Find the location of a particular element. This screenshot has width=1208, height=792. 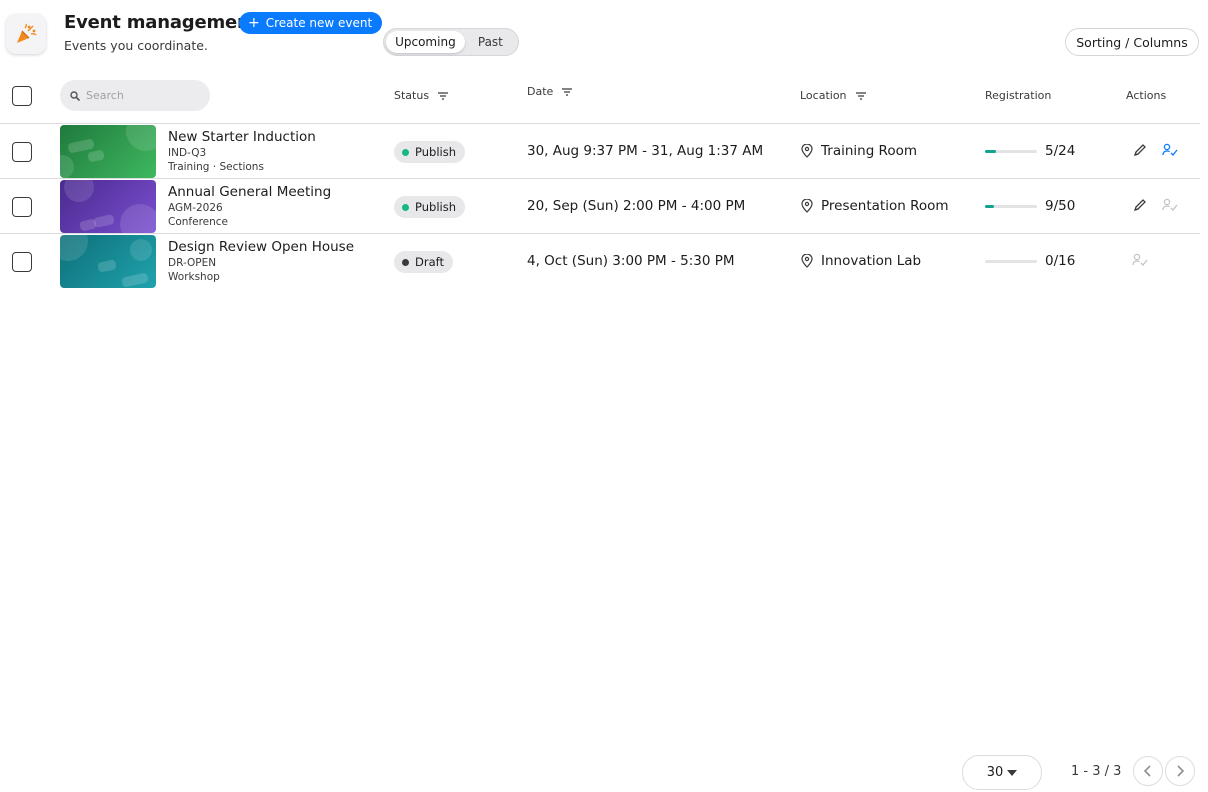

event-location: Training Room is located at coordinates (859, 151).